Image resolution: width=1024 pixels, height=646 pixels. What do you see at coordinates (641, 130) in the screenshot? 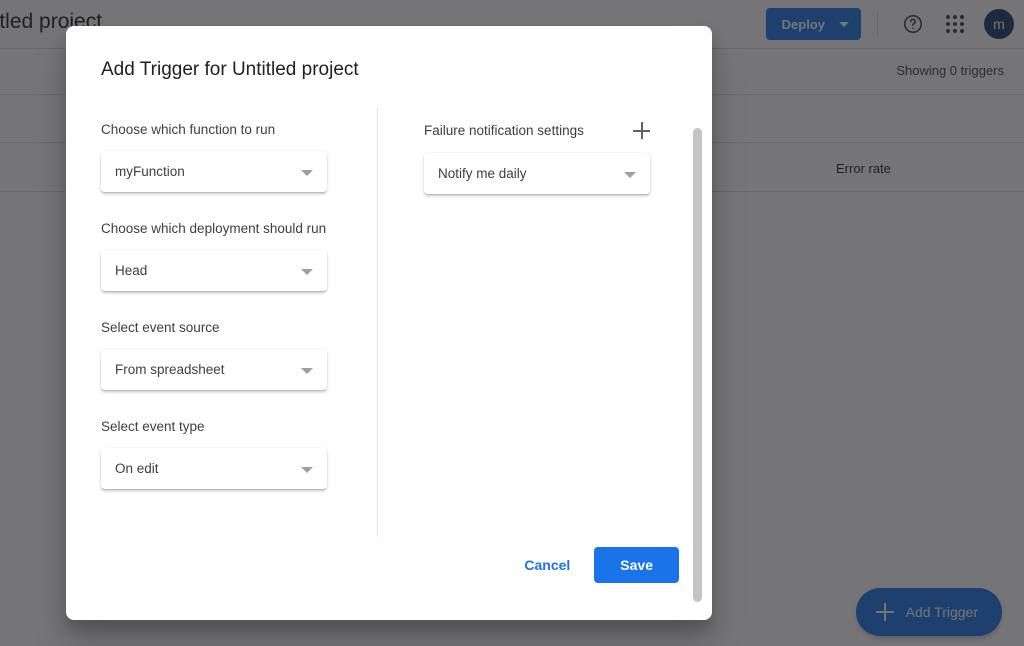
I see `plus-icon` at bounding box center [641, 130].